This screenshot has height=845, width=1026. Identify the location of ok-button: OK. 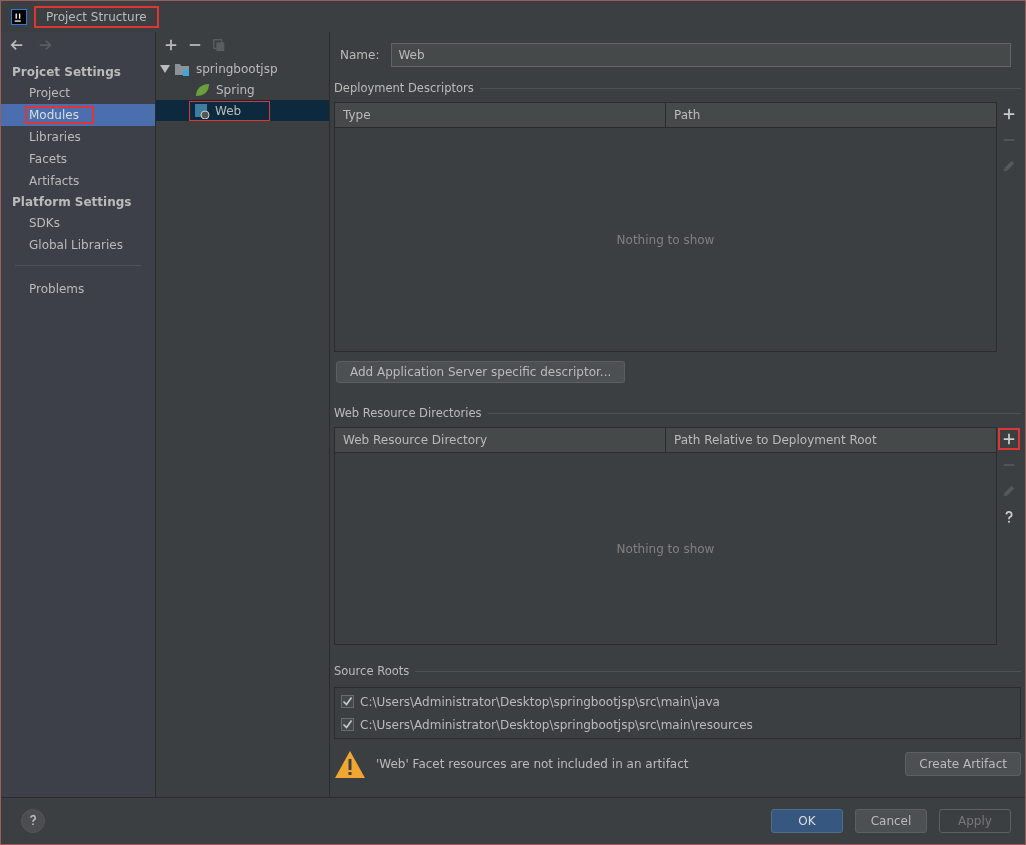
(807, 821).